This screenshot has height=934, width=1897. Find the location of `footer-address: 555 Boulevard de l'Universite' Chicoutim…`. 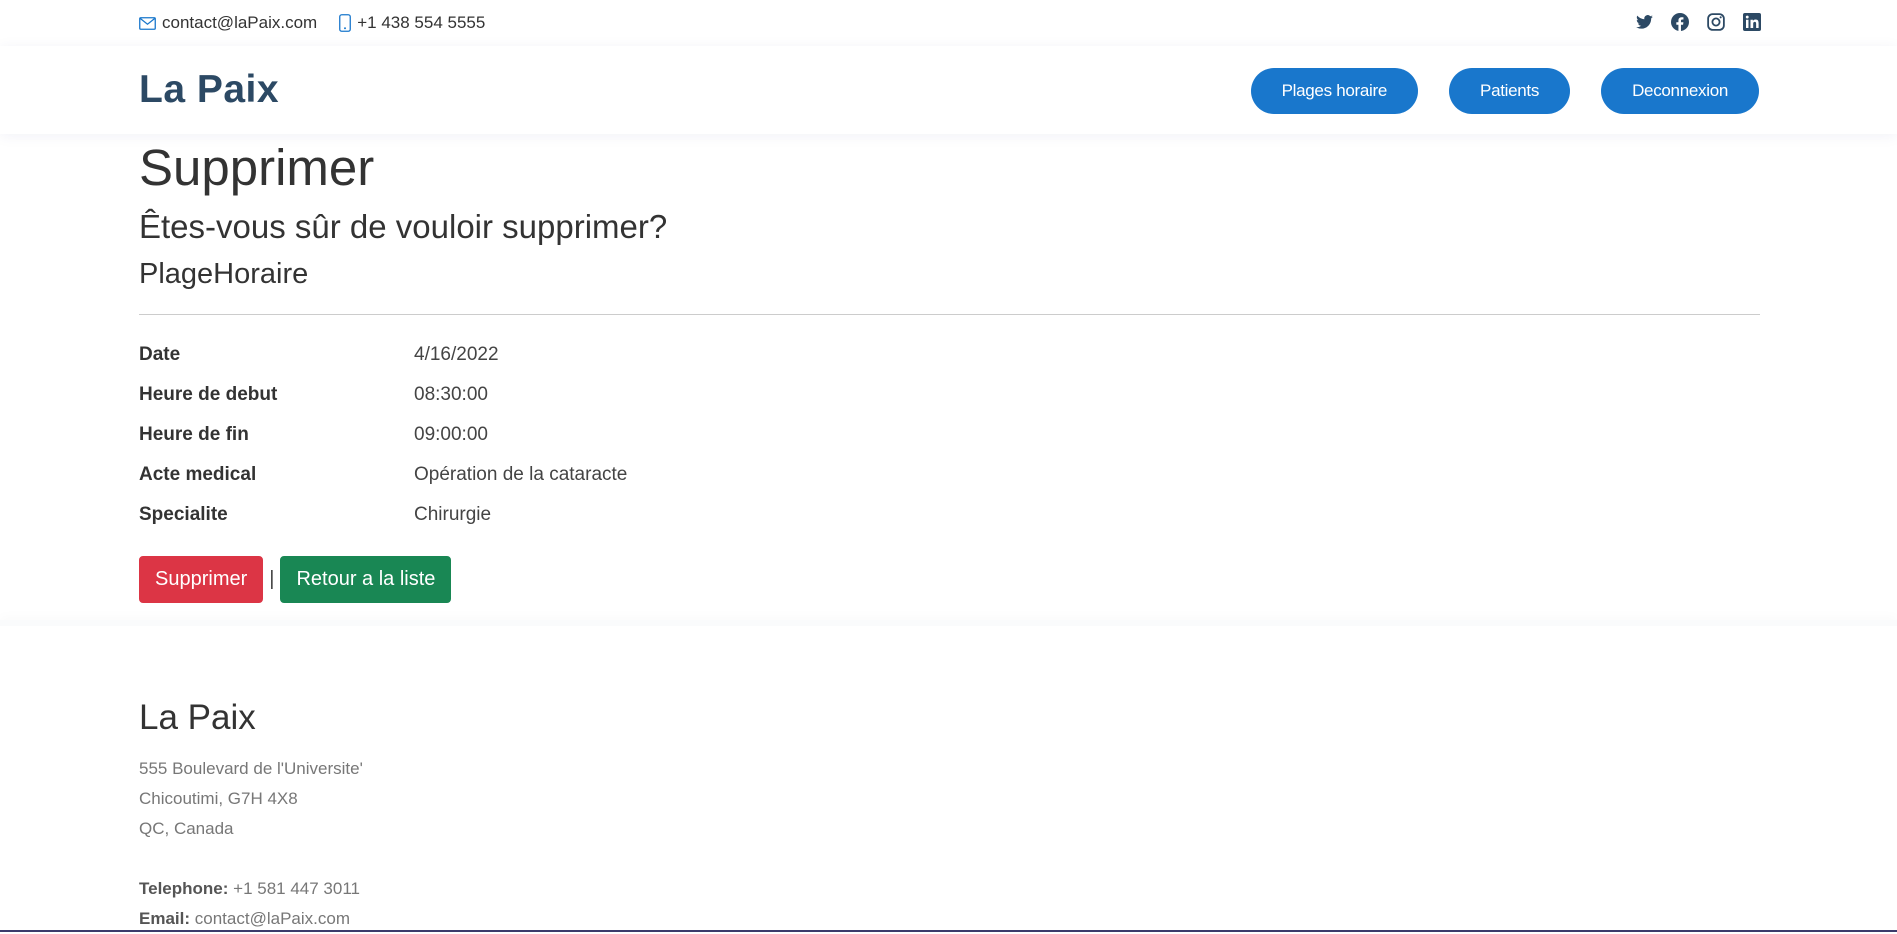

footer-address: 555 Boulevard de l'Universite' Chicoutim… is located at coordinates (251, 844).